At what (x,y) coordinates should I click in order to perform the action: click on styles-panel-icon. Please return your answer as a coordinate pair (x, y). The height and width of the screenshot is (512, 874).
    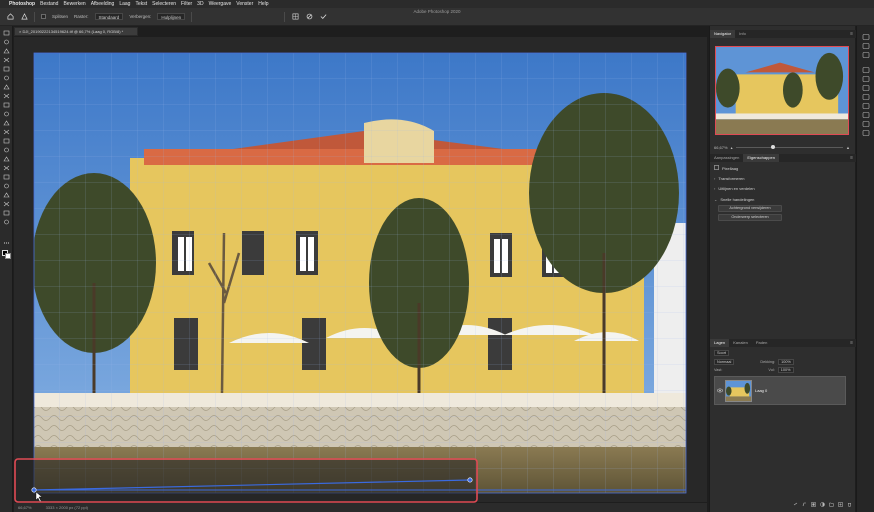
    Looking at the image, I should click on (866, 106).